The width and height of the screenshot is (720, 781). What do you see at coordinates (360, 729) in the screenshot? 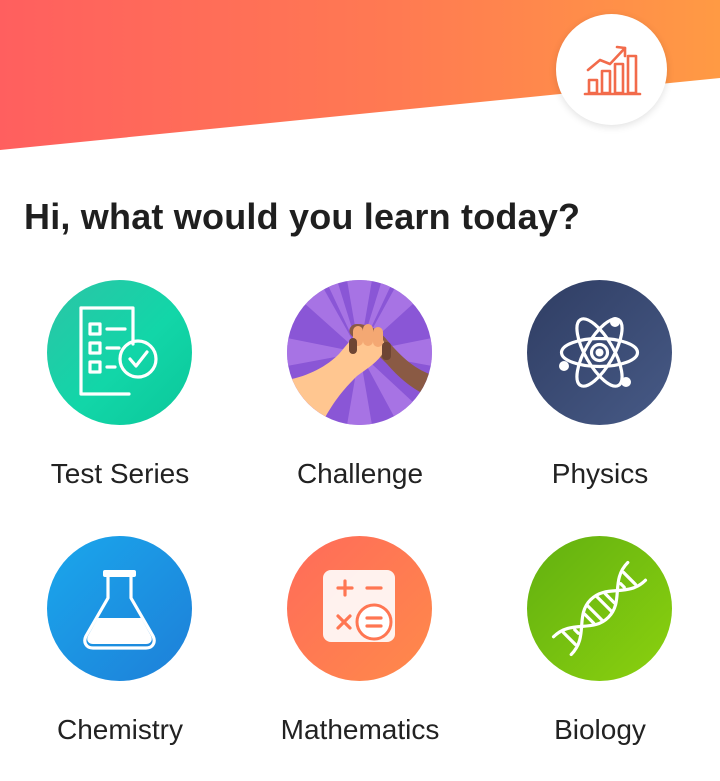
I see `mathematics-label: Mathematics` at bounding box center [360, 729].